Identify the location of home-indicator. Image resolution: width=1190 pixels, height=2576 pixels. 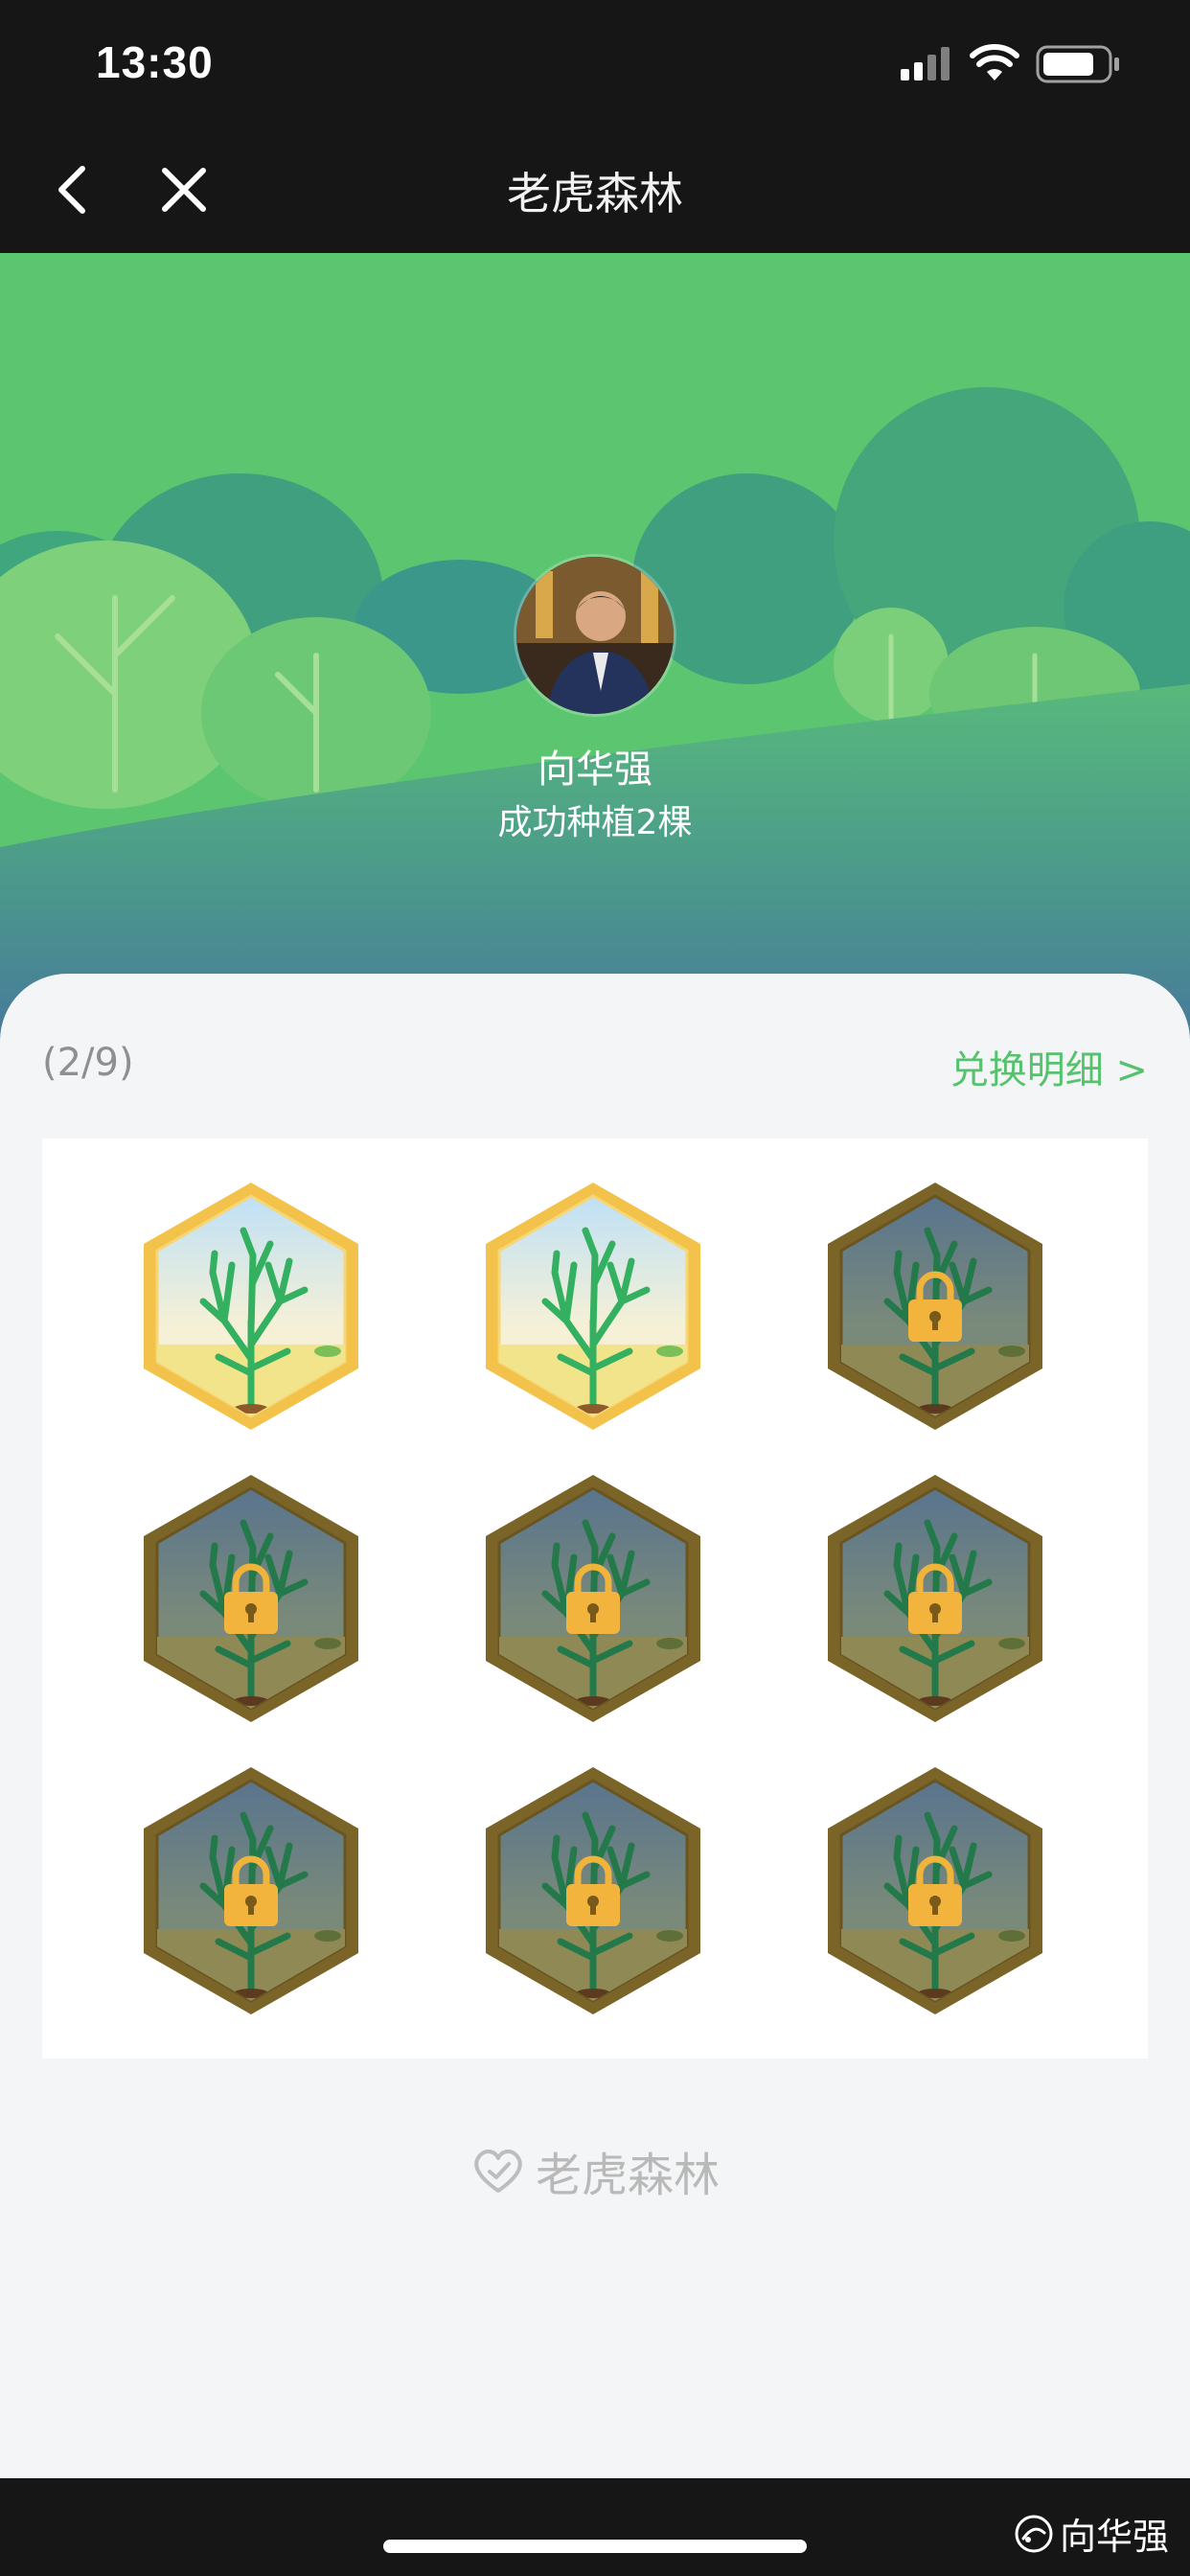
(595, 2546).